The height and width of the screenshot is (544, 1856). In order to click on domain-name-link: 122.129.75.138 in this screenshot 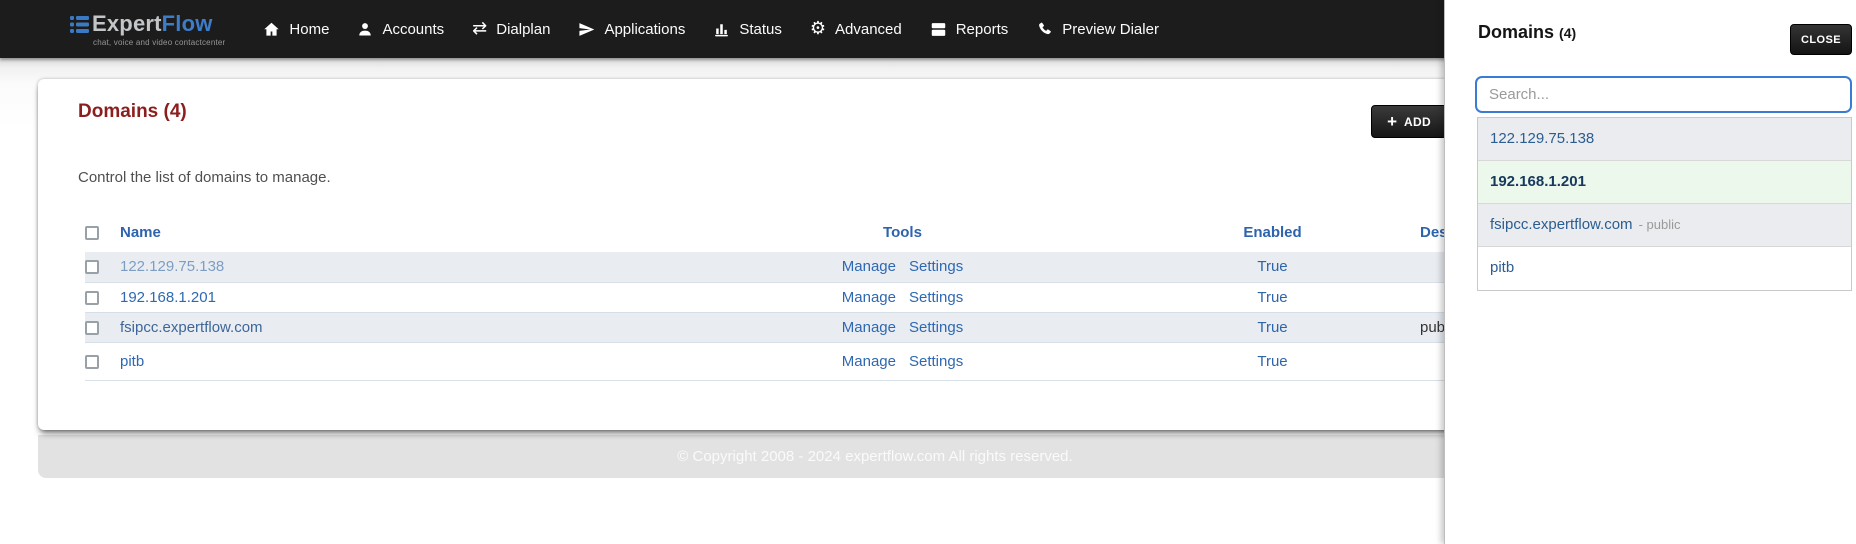, I will do `click(172, 266)`.